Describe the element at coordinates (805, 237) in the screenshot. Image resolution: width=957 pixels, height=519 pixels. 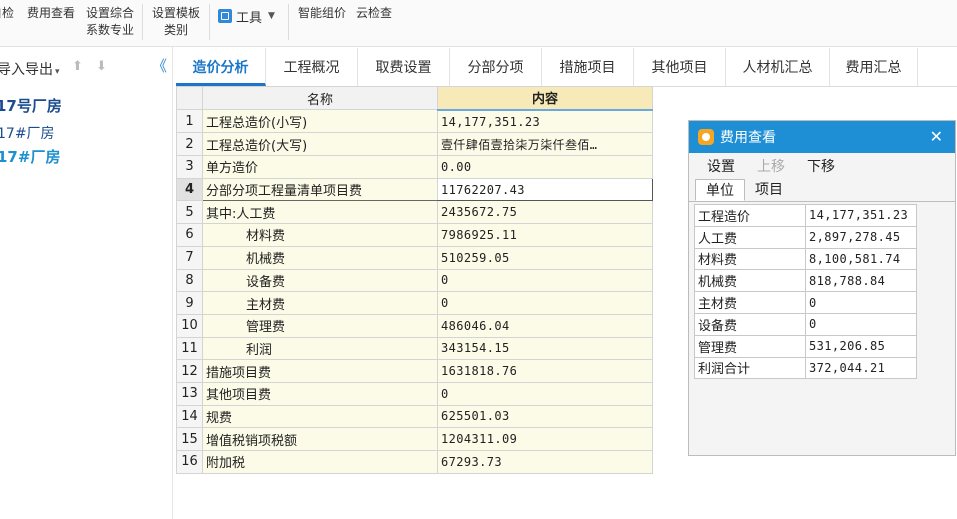
I see `list-item: 人工费 2,897,278.45` at that location.